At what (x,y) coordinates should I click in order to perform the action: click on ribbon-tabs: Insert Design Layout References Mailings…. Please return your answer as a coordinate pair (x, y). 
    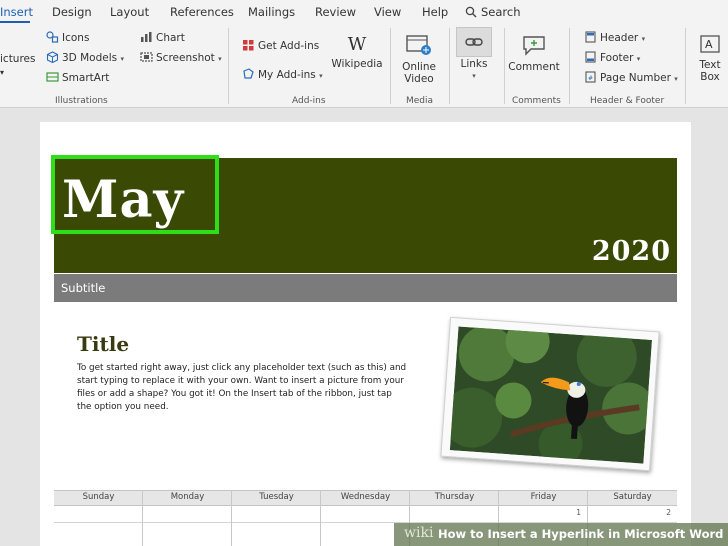
    Looking at the image, I should click on (364, 12).